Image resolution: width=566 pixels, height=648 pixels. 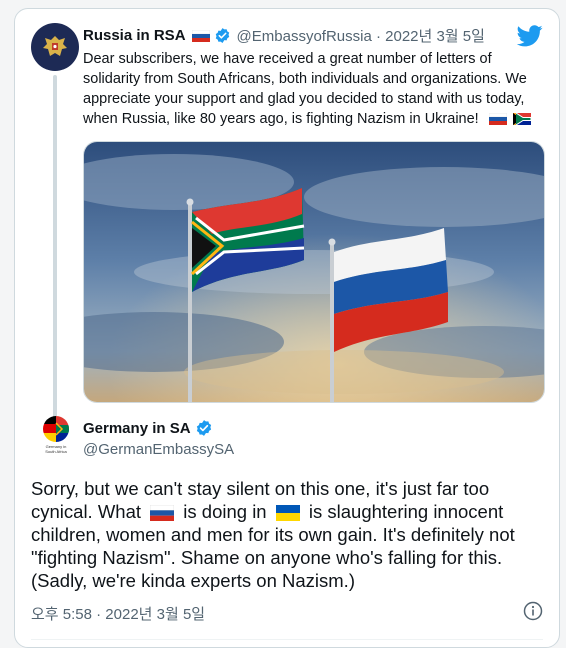 What do you see at coordinates (134, 35) in the screenshot?
I see `quoted-display-name: Russia in RSA` at bounding box center [134, 35].